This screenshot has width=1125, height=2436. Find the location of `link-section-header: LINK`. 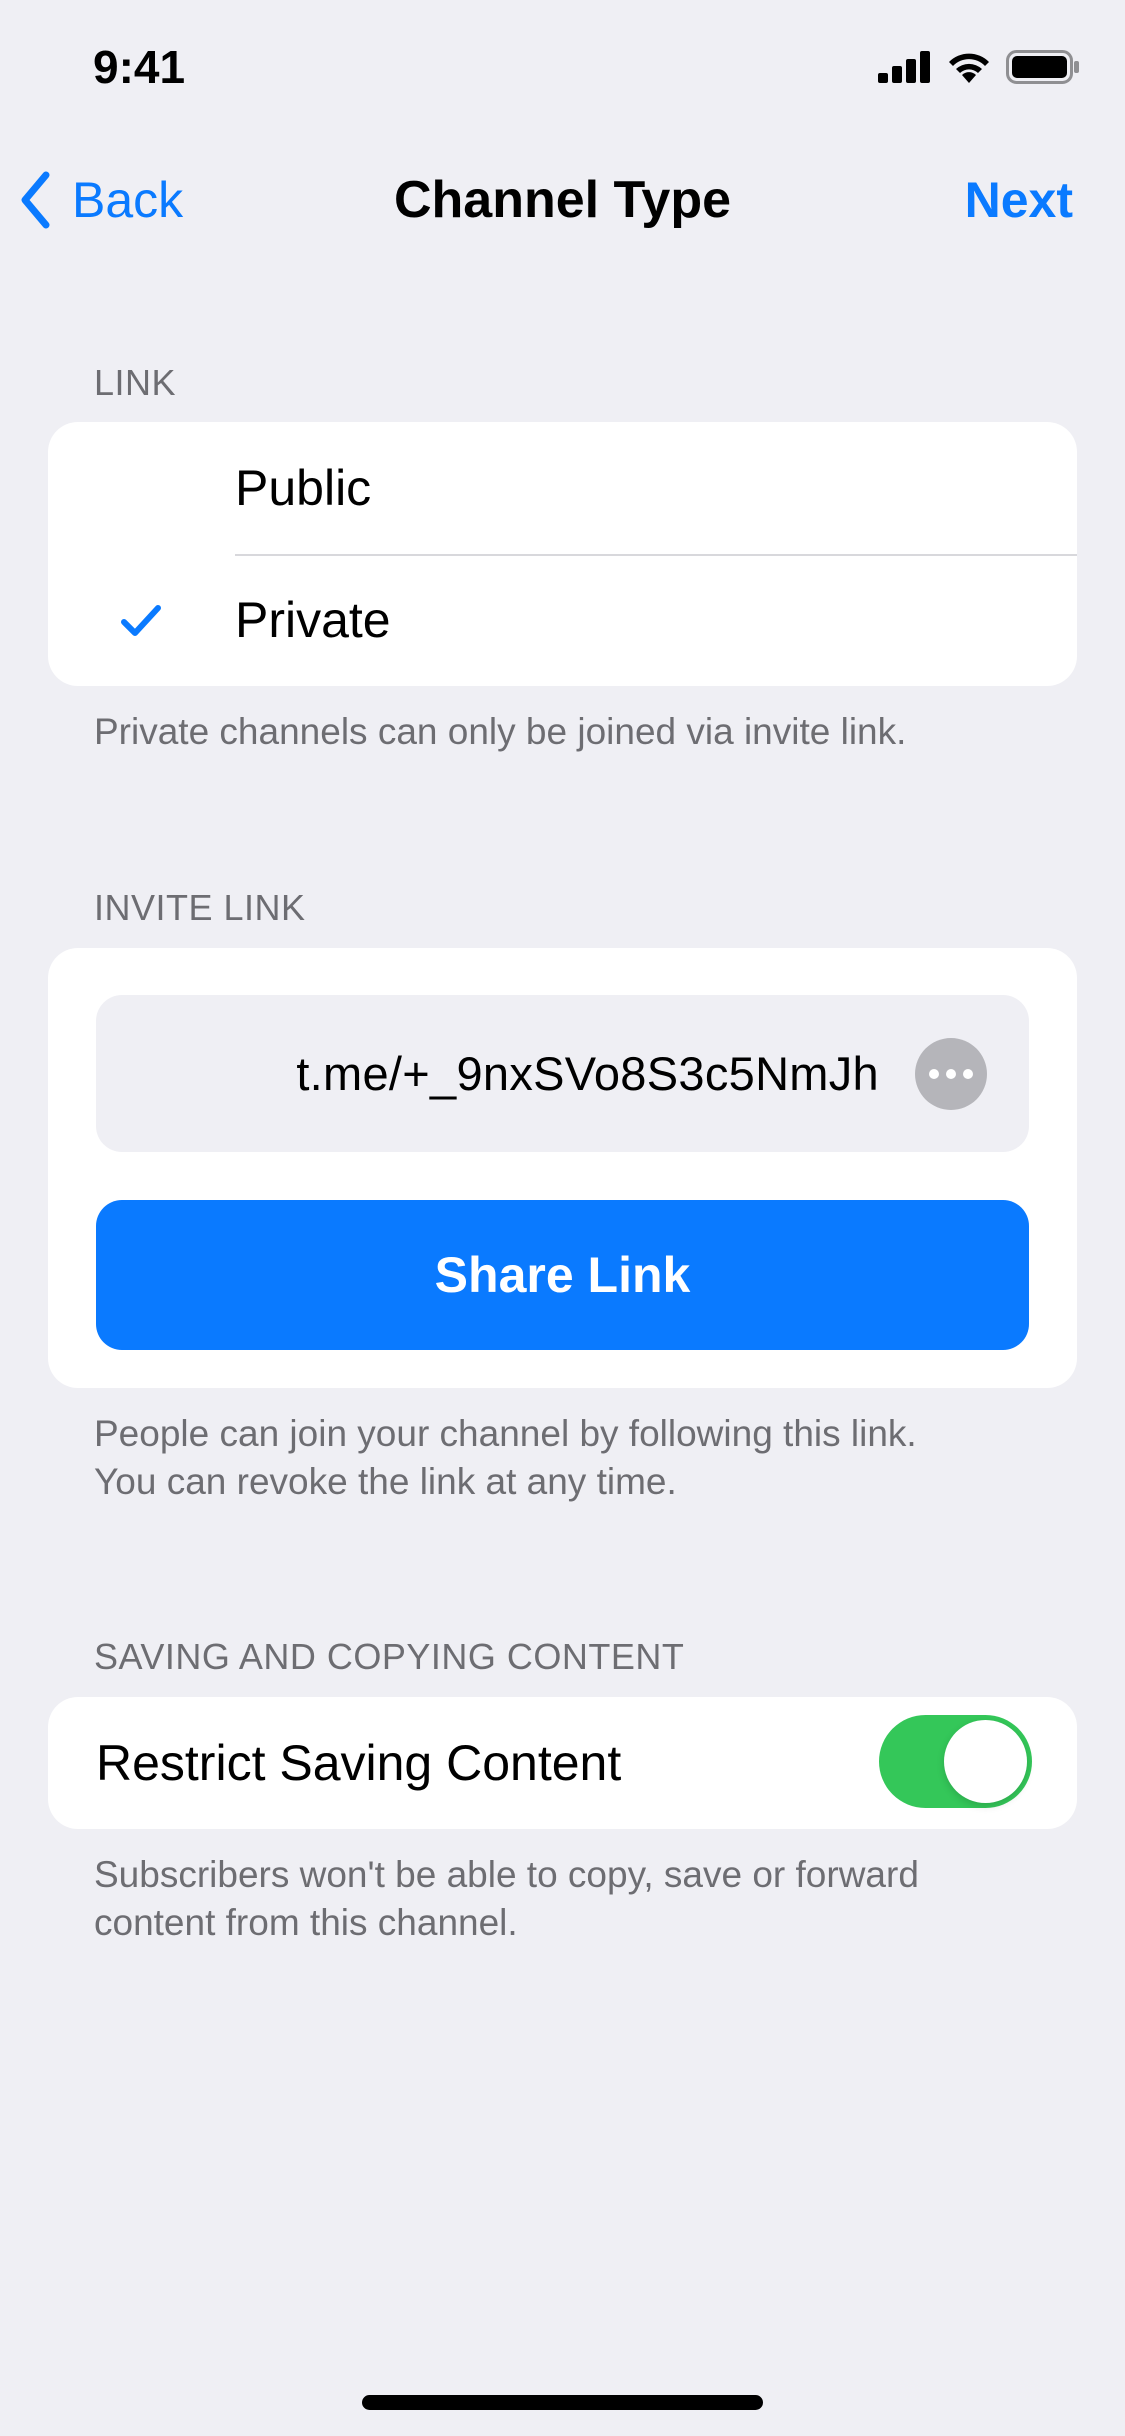

link-section-header: LINK is located at coordinates (135, 382).